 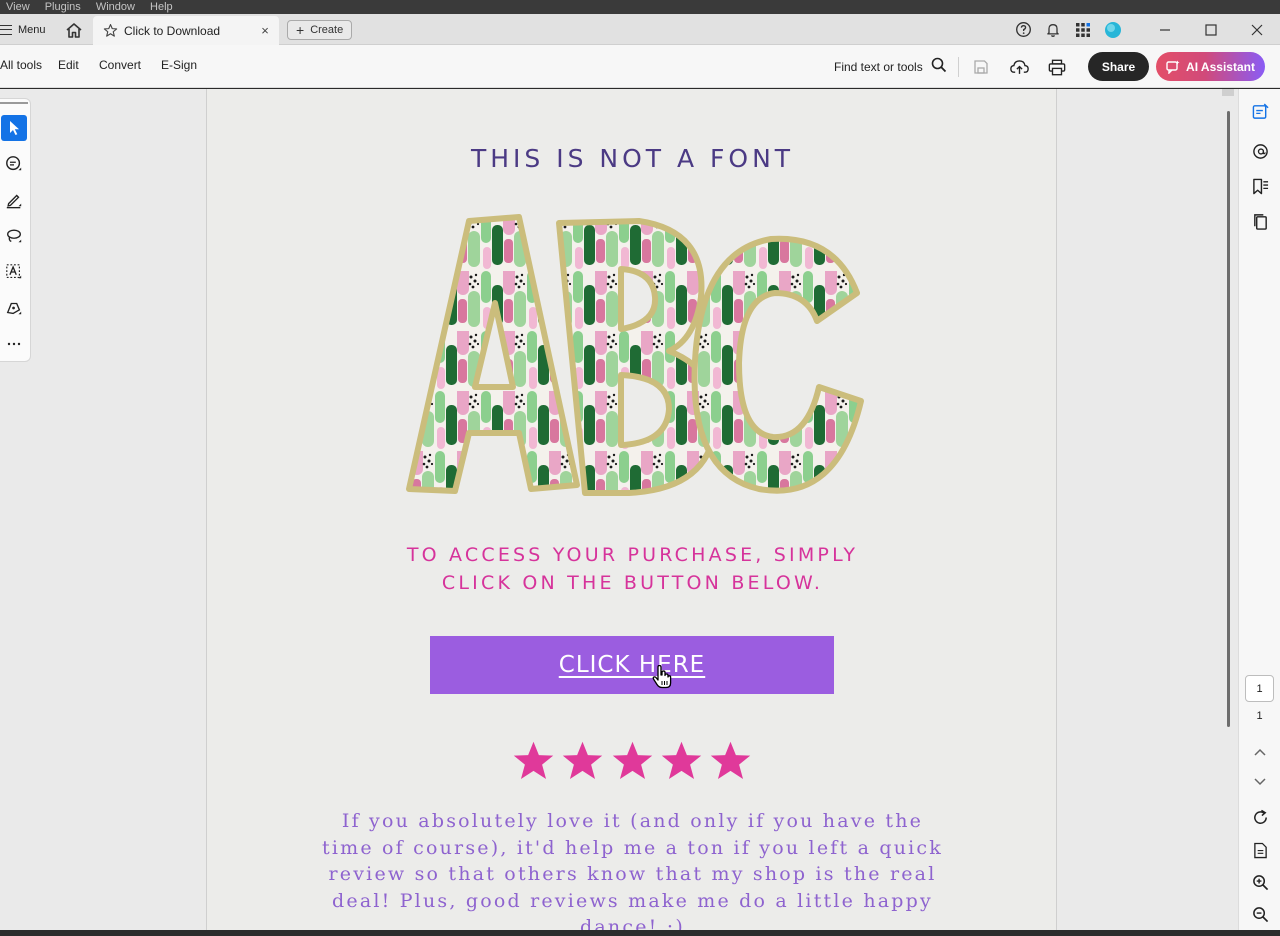 I want to click on fountain-pen-icon, so click(x=14, y=308).